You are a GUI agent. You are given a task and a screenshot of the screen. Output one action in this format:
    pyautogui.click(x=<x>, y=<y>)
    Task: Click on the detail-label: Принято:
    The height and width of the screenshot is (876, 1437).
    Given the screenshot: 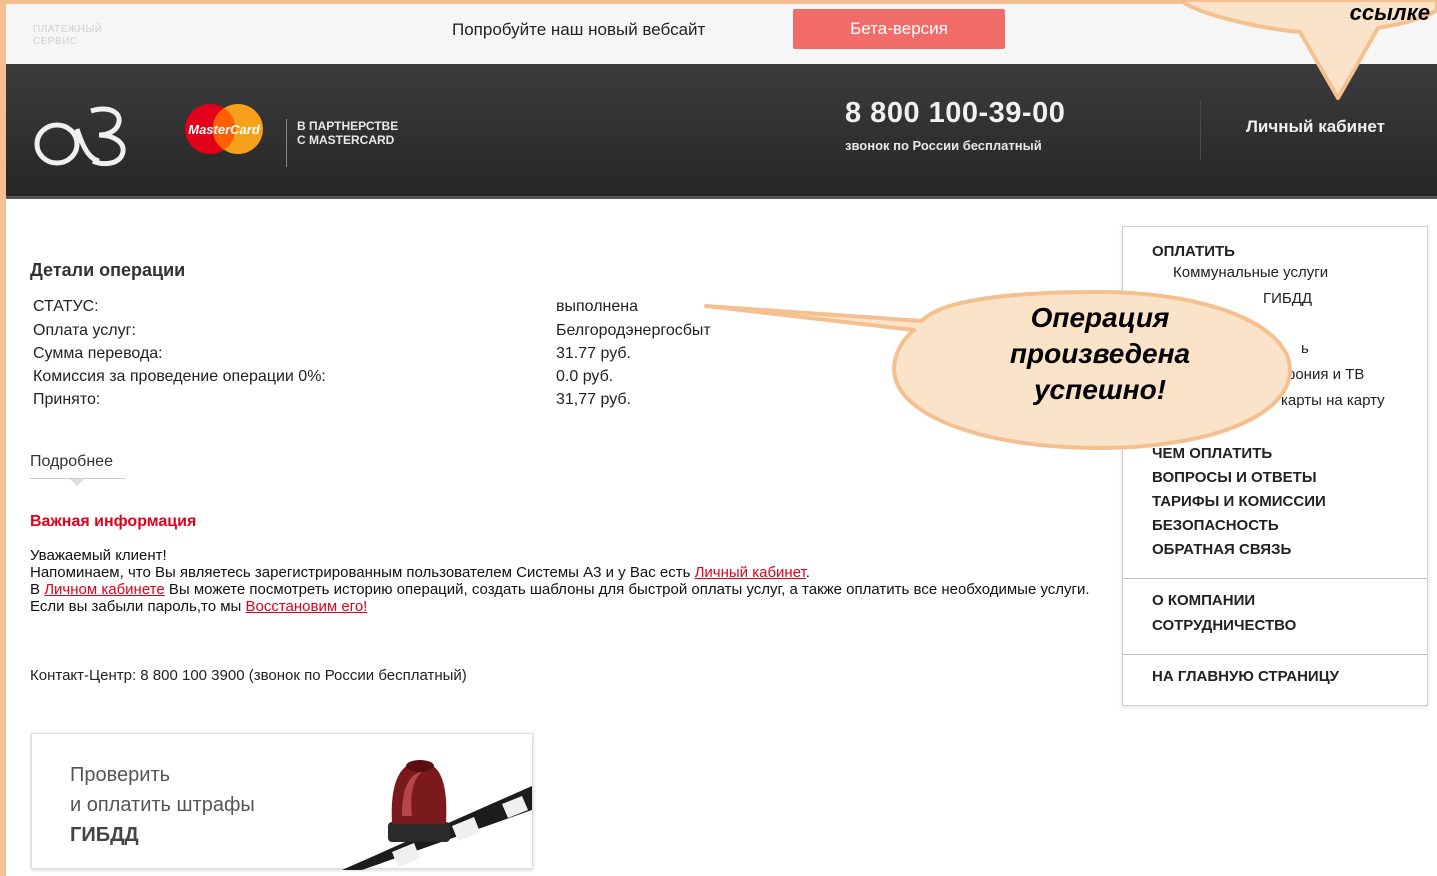 What is the action you would take?
    pyautogui.click(x=67, y=399)
    